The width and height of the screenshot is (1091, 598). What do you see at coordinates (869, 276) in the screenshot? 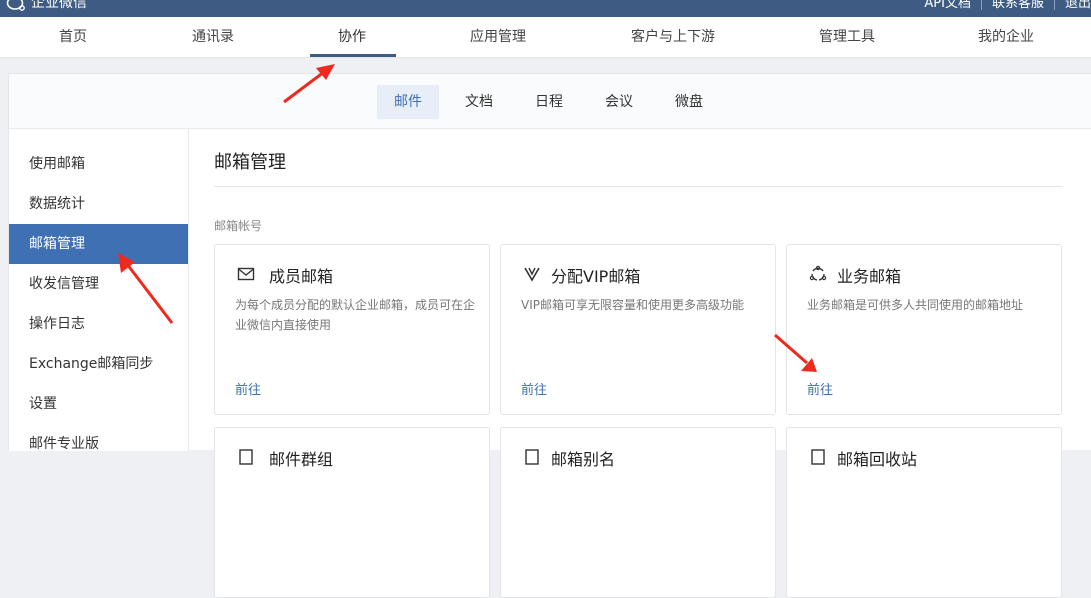
I see `card-title: 业务邮箱` at bounding box center [869, 276].